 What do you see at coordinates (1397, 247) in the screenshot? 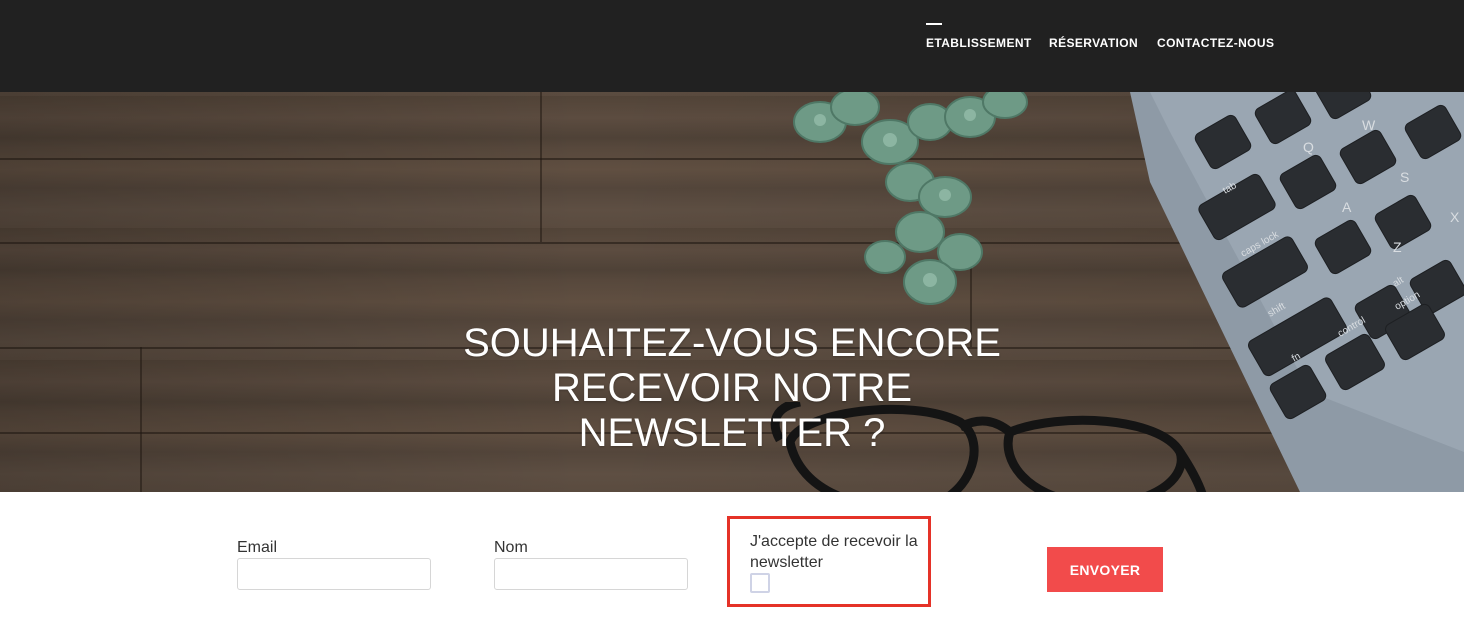
I see `key-label: Z` at bounding box center [1397, 247].